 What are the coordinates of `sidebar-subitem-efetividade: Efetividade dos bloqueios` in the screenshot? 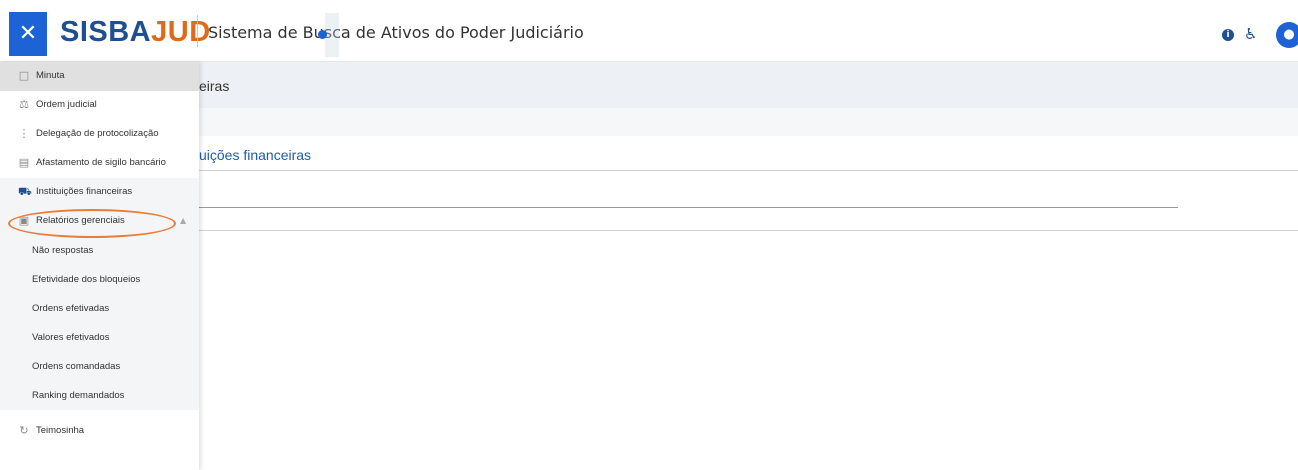 It's located at (99, 279).